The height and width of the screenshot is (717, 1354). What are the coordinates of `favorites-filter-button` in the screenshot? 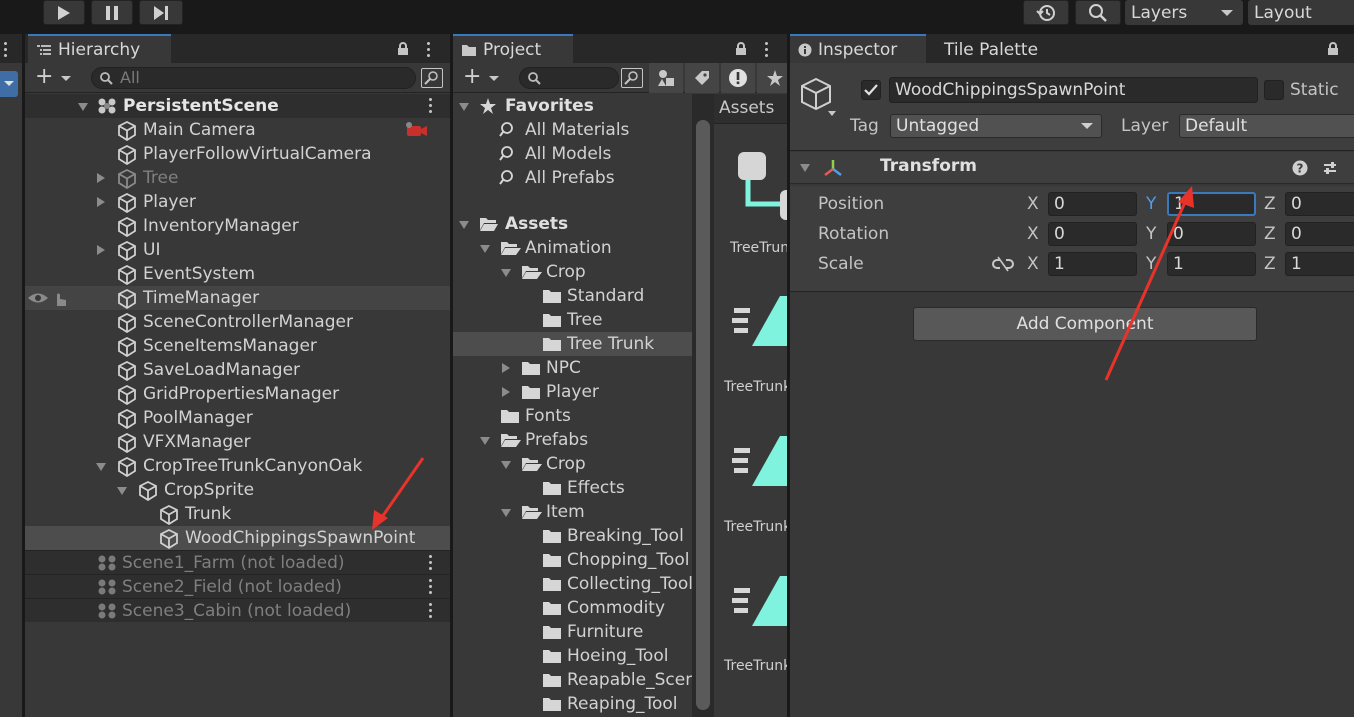 It's located at (772, 78).